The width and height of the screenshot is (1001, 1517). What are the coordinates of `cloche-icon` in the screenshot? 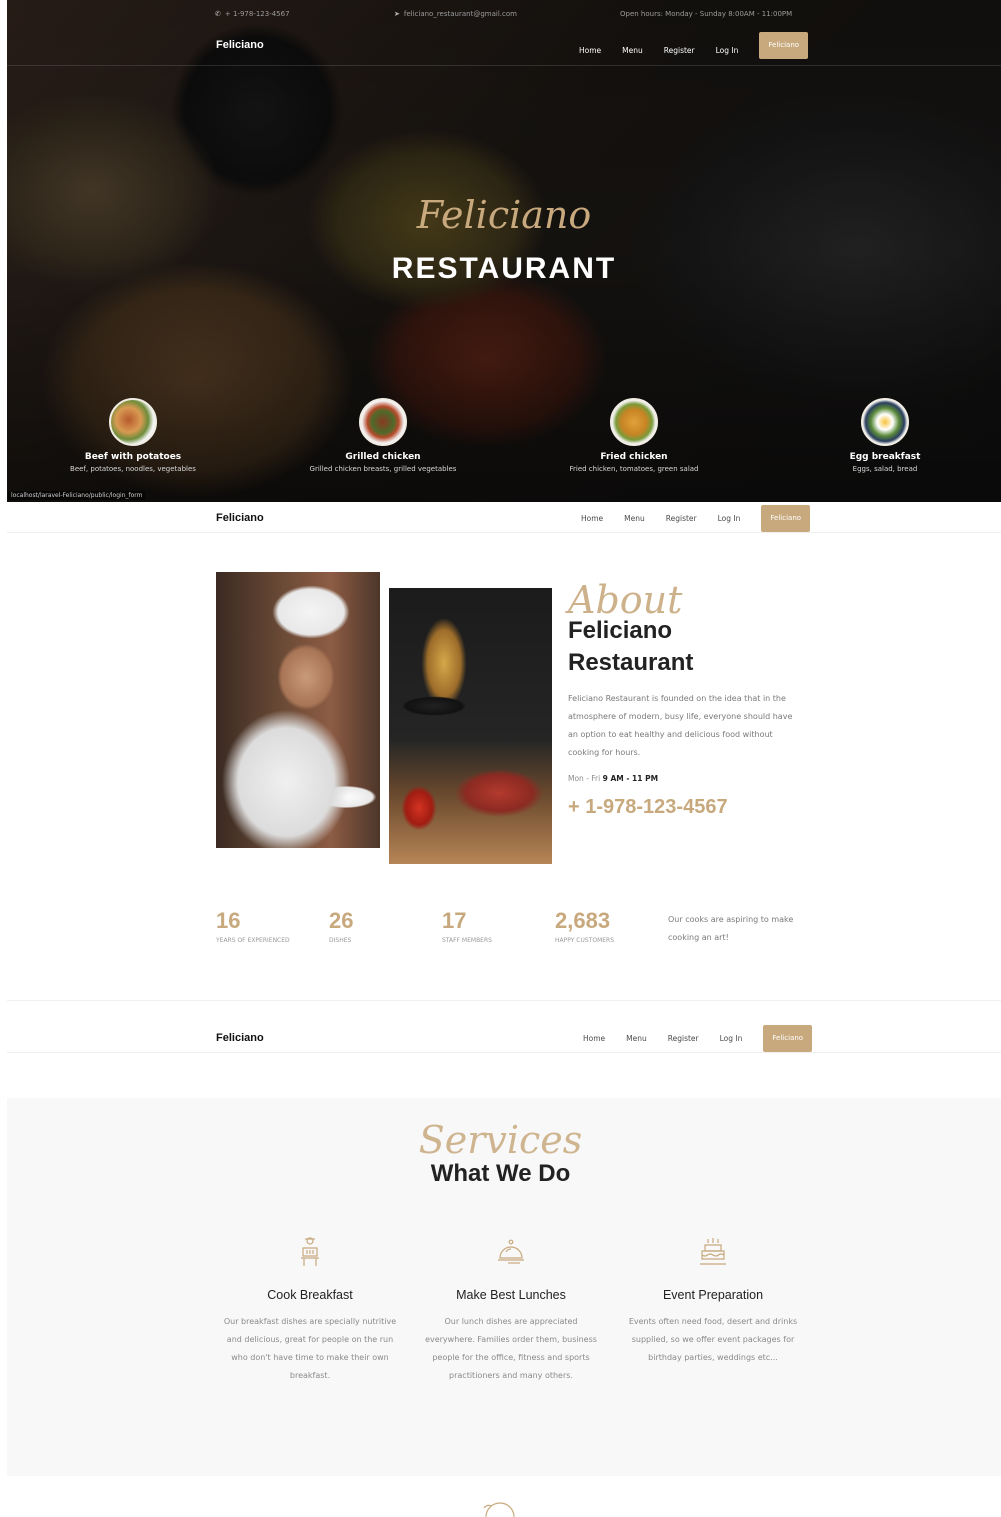 It's located at (511, 1251).